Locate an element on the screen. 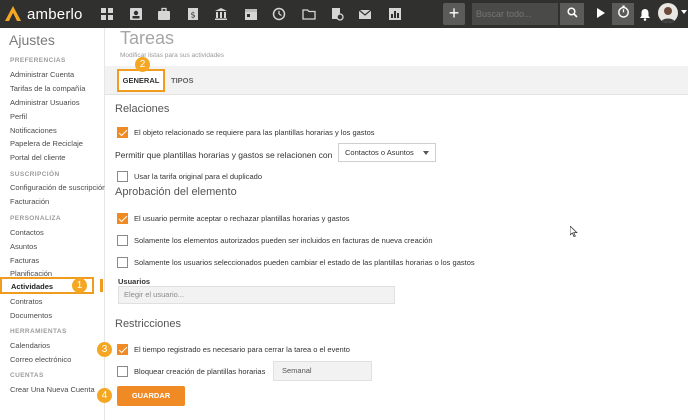  step-badge-3: 3 is located at coordinates (104, 349).